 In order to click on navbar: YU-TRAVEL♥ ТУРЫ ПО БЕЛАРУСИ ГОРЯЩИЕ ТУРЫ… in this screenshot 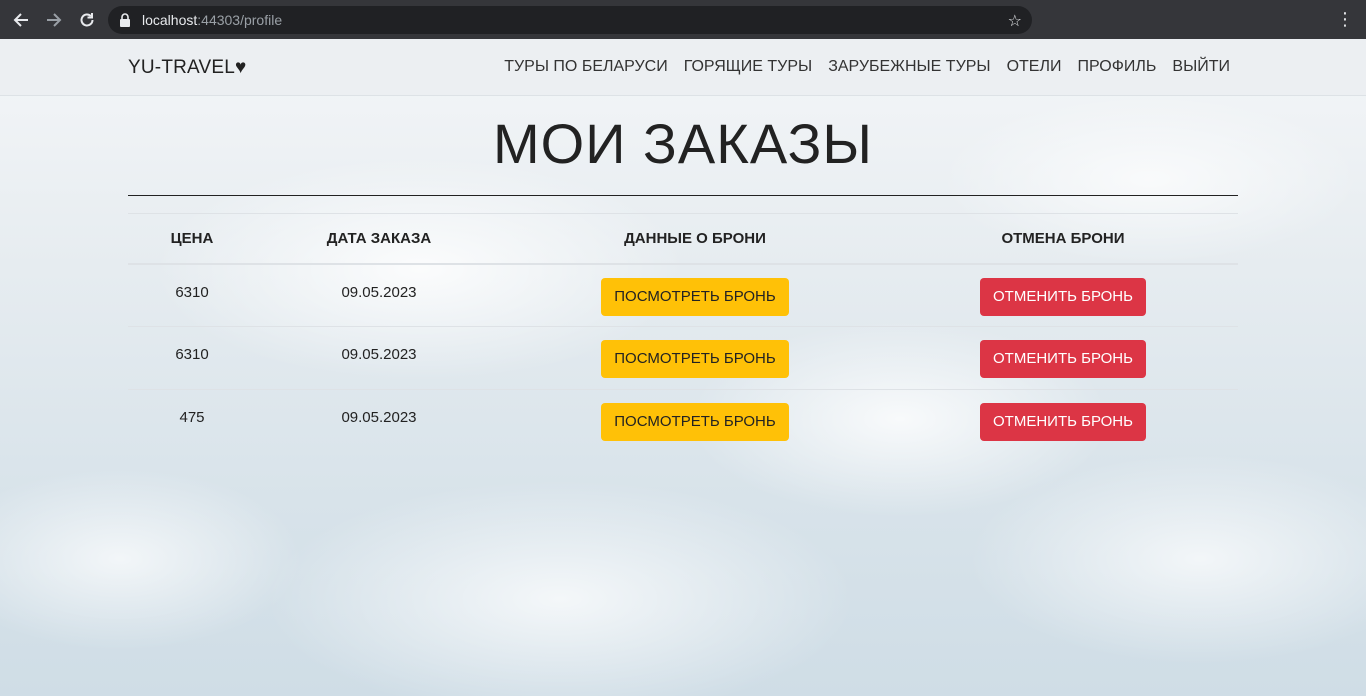, I will do `click(683, 67)`.